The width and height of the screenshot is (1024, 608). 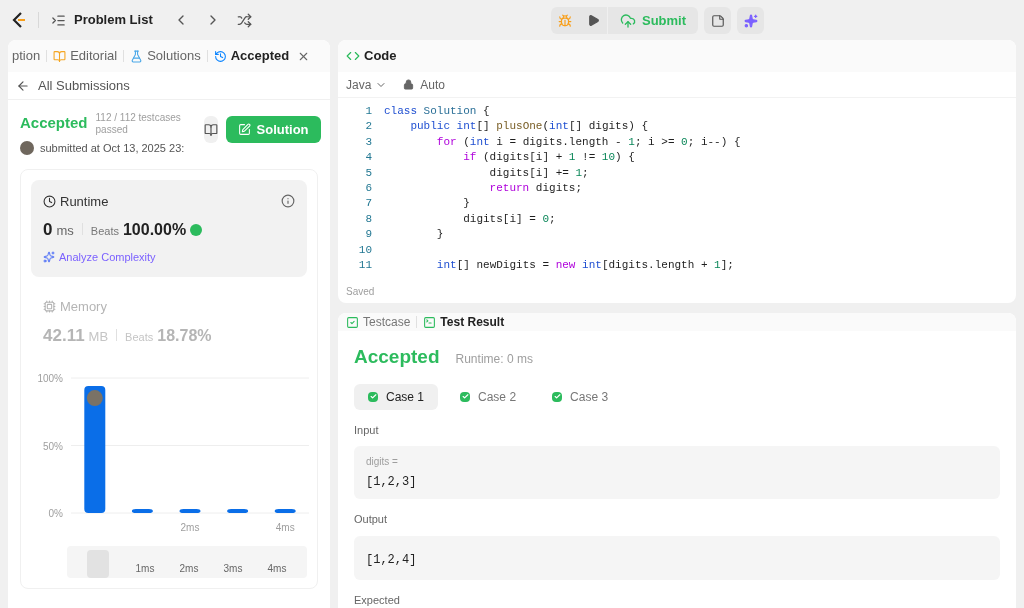 I want to click on line-number: 11, so click(x=364, y=266).